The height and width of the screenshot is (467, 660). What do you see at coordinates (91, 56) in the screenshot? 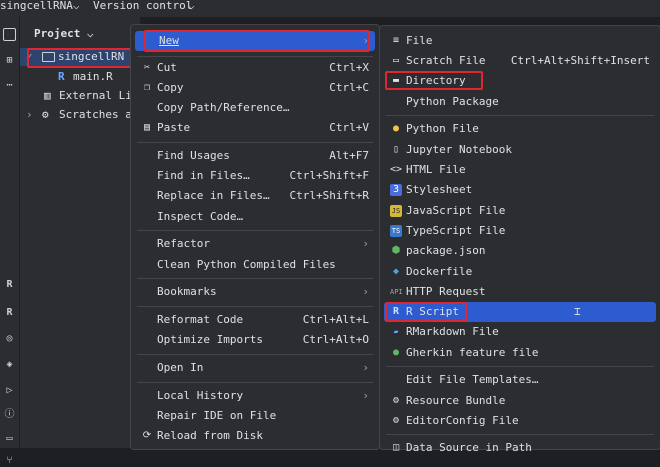
I see `tree-item-label: singcellRN` at bounding box center [91, 56].